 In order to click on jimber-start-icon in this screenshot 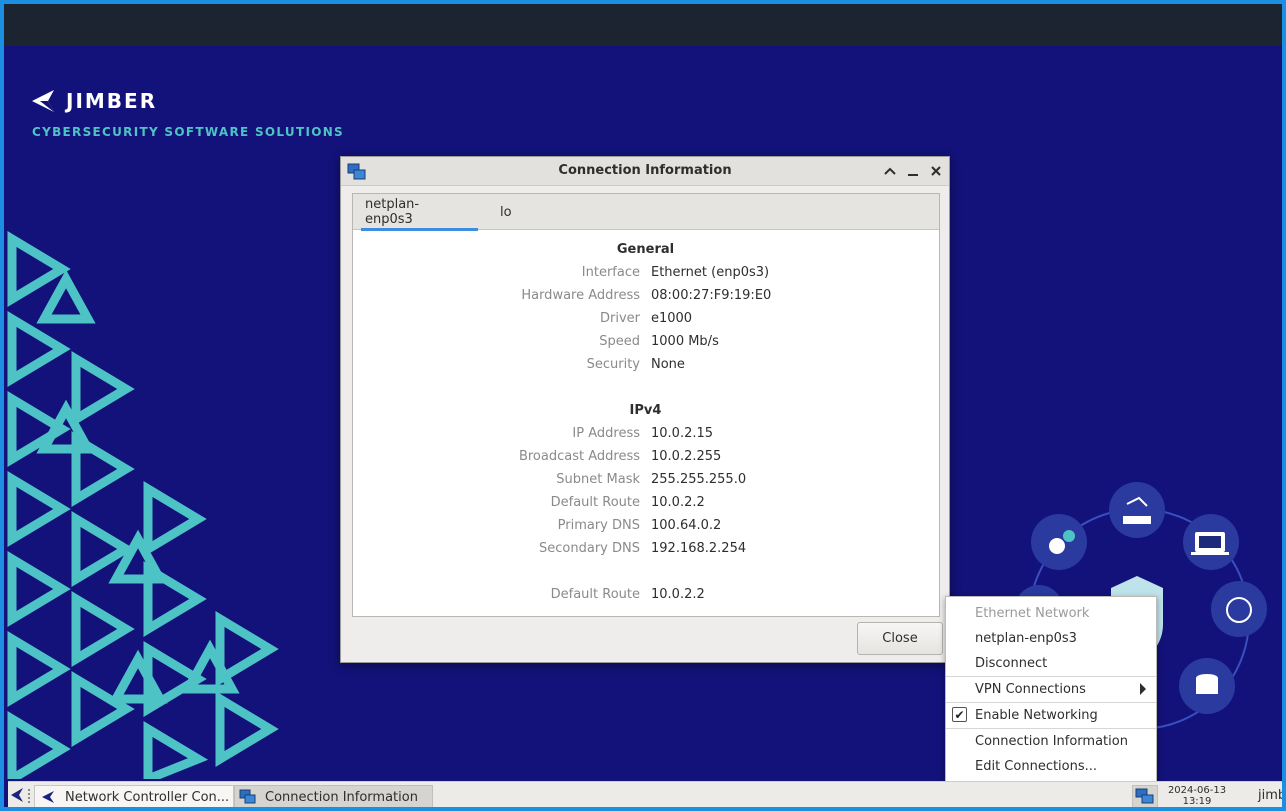, I will do `click(17, 795)`.